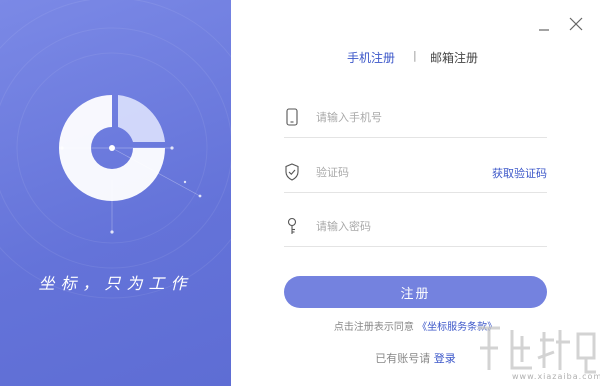  I want to click on login-prompt-prefix: 已有账号请, so click(403, 358).